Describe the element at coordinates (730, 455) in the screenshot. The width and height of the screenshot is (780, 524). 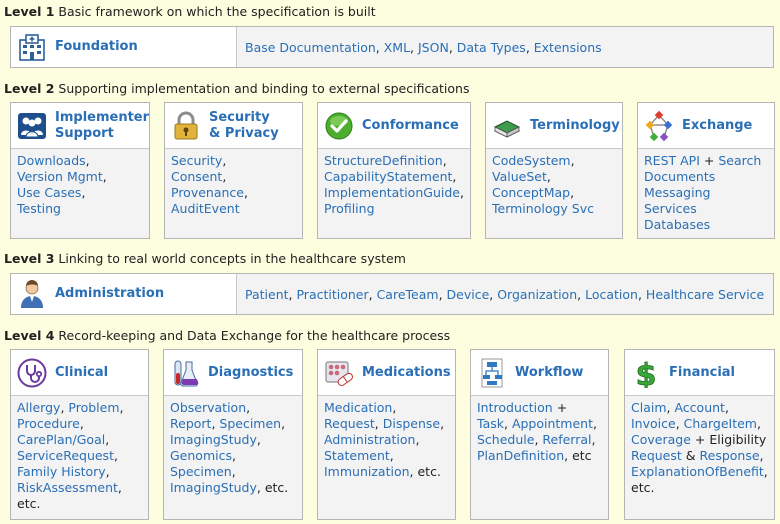
I see `link-eligibility-response: Response` at that location.